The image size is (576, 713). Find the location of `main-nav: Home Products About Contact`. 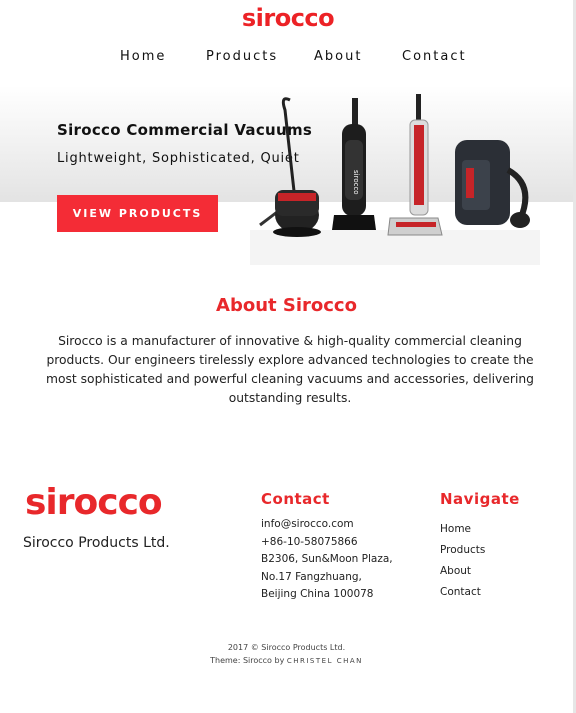

main-nav: Home Products About Contact is located at coordinates (288, 59).